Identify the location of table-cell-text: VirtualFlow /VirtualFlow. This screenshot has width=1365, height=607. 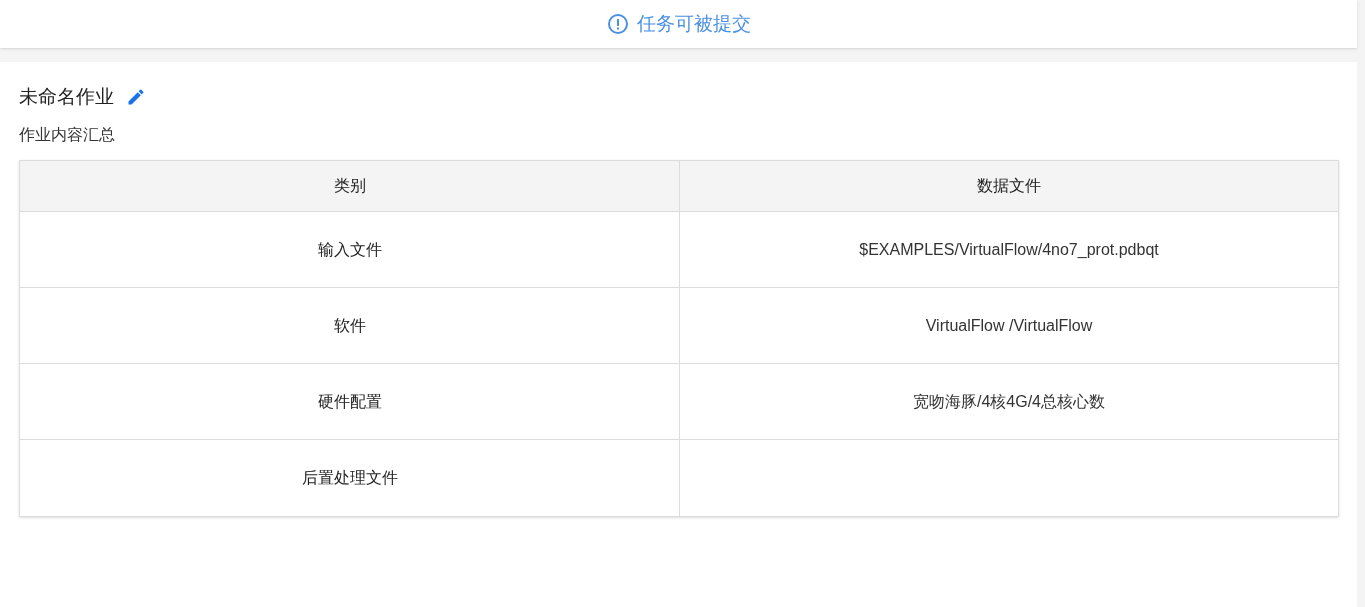
(1009, 325).